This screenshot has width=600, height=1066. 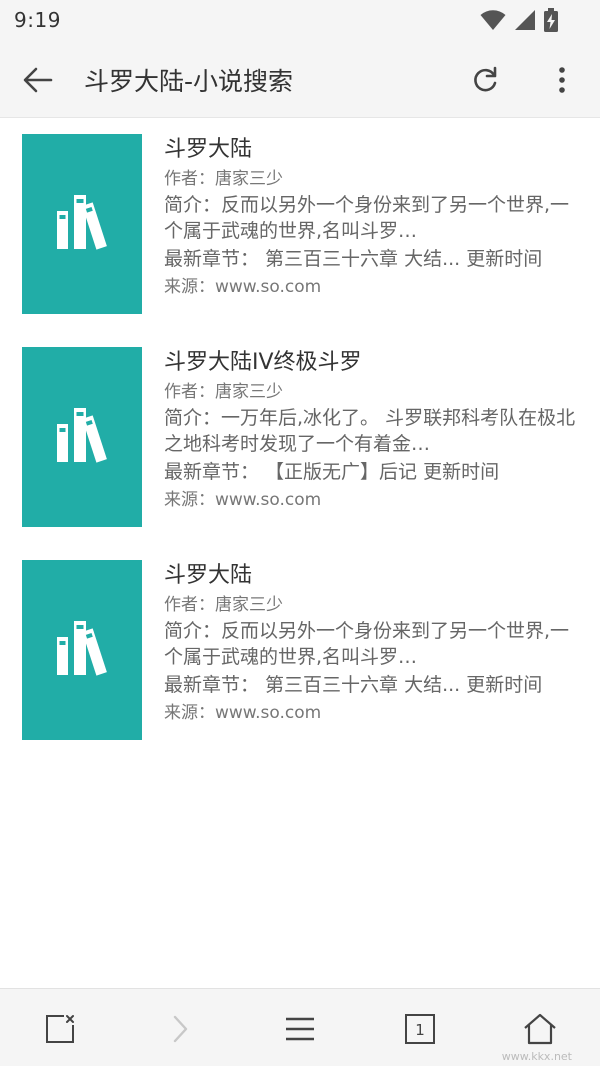 What do you see at coordinates (551, 20) in the screenshot?
I see `battery-charging-icon` at bounding box center [551, 20].